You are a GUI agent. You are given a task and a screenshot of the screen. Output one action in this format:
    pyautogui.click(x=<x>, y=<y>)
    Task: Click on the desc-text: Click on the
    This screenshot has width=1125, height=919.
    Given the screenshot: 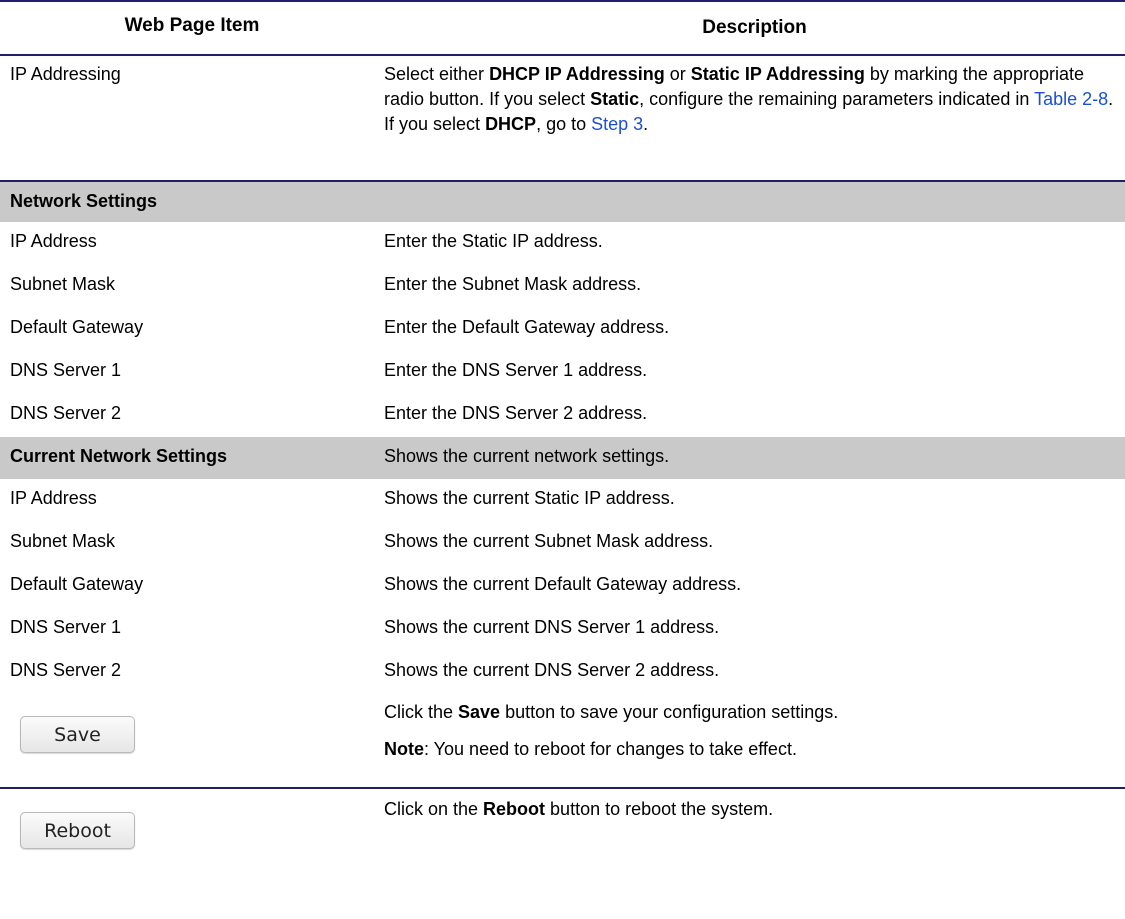 What is the action you would take?
    pyautogui.click(x=434, y=809)
    